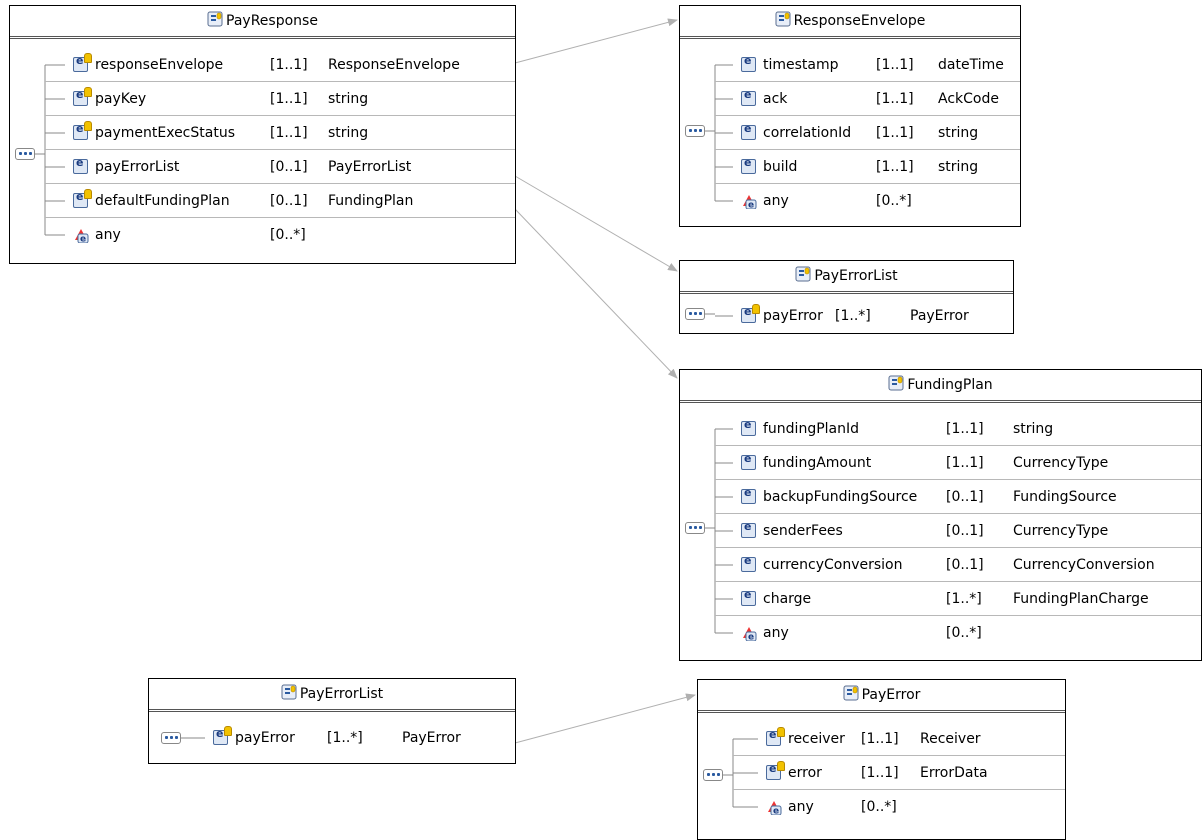 Image resolution: width=1202 pixels, height=840 pixels. What do you see at coordinates (840, 497) in the screenshot?
I see `element-name: backupFundingSource` at bounding box center [840, 497].